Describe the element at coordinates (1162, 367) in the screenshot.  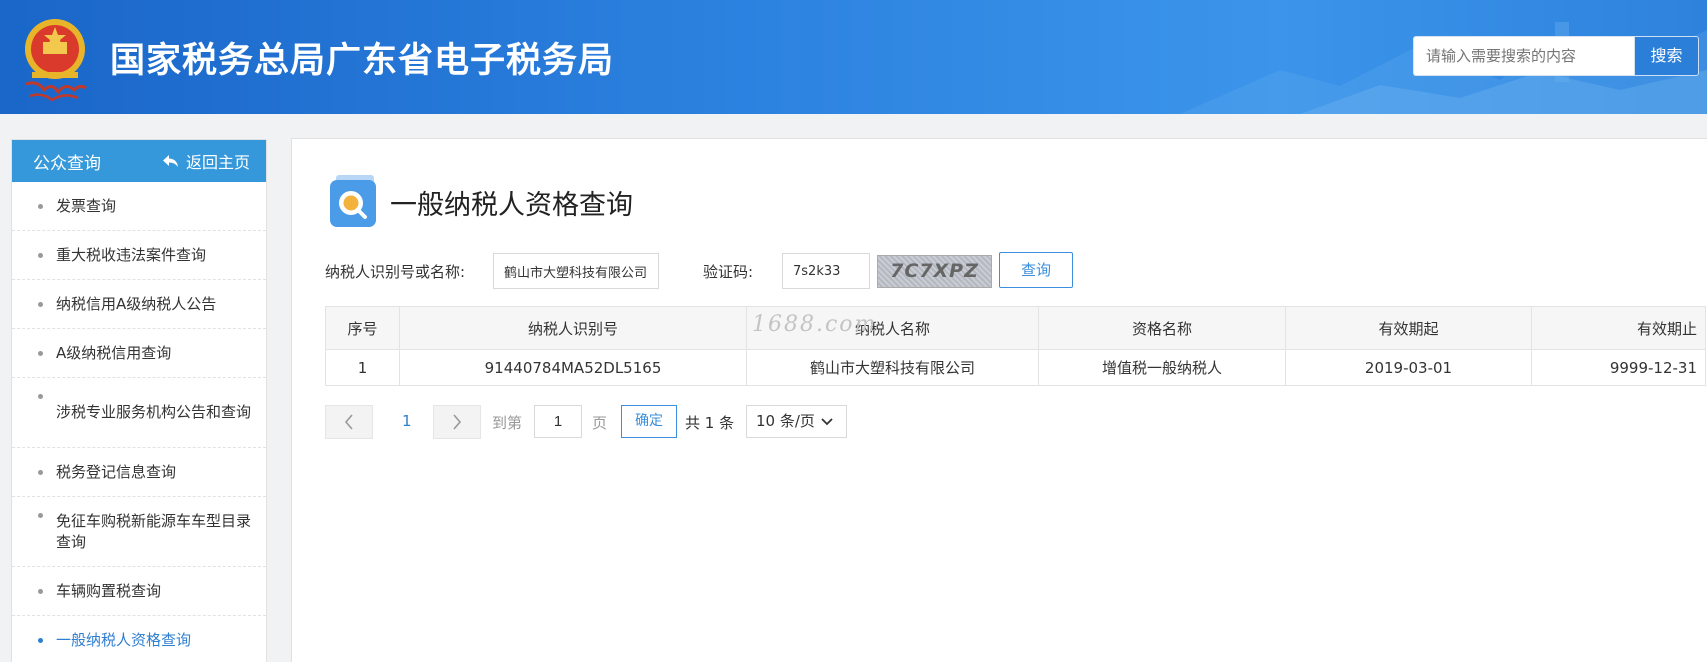
I see `table-cell: 增值税一般纳税人` at that location.